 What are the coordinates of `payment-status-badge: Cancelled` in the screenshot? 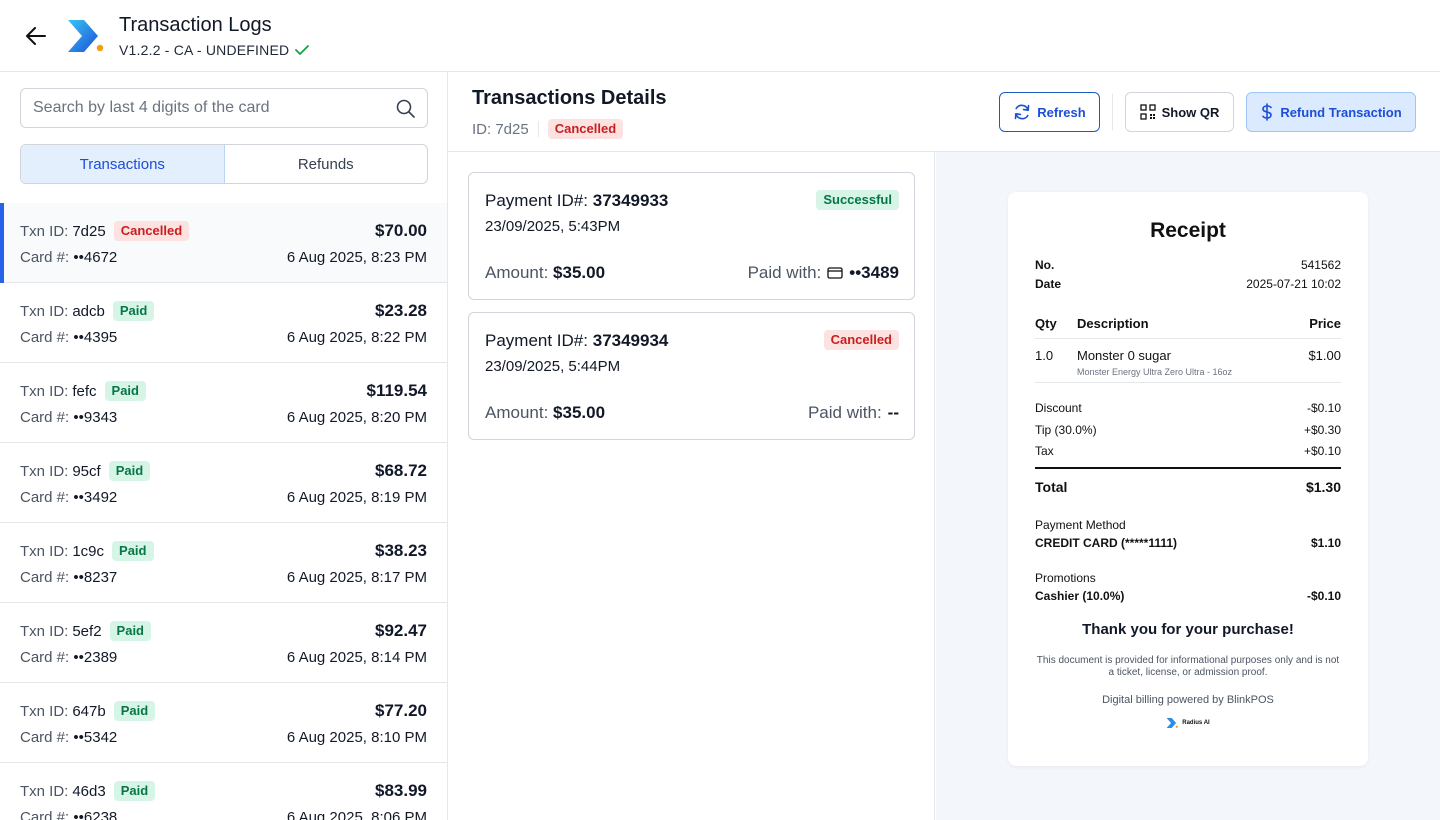 It's located at (861, 340).